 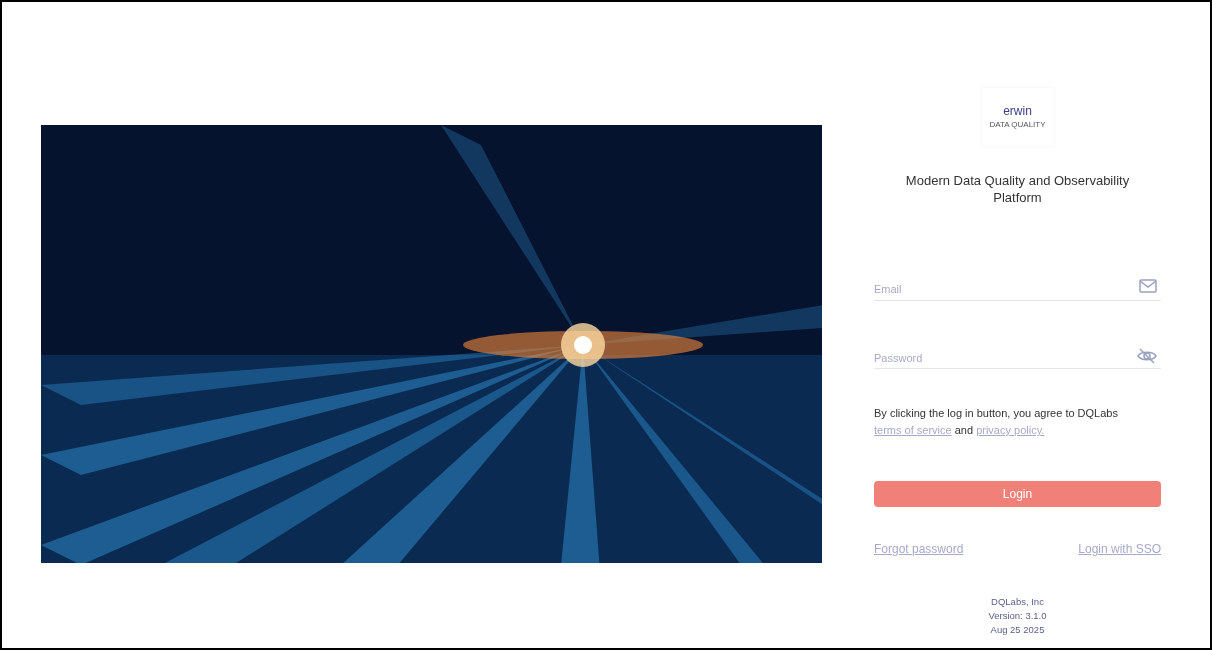 I want to click on password-field: Password, so click(x=1017, y=358).